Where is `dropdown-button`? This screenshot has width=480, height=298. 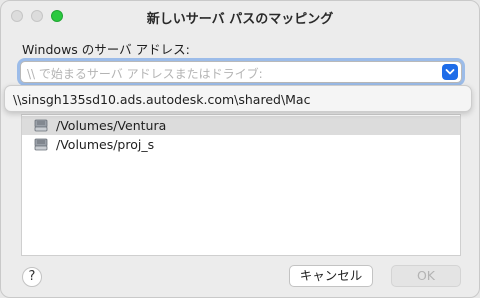
dropdown-button is located at coordinates (450, 72).